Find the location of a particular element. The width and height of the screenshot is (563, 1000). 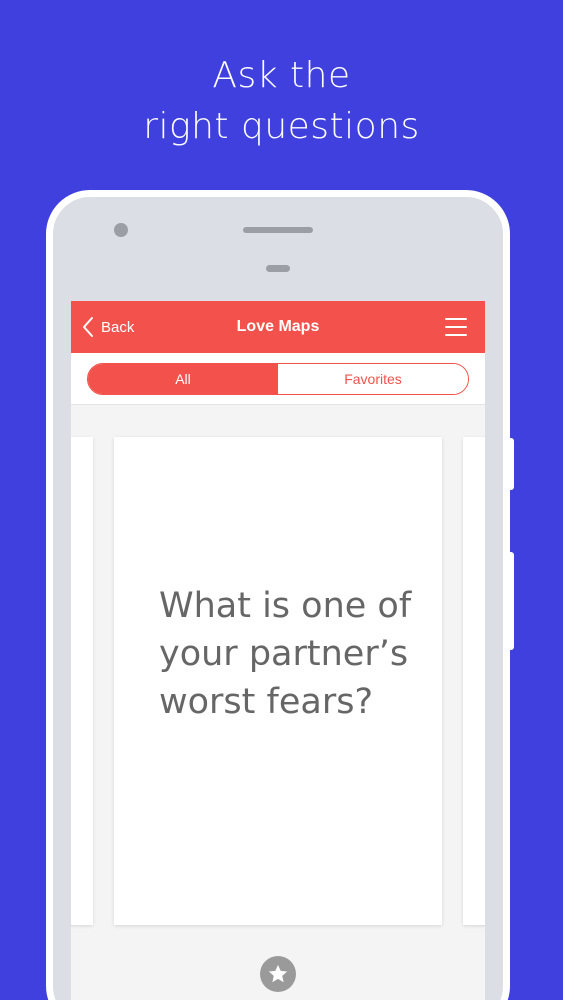

filter-bar: All Favorites is located at coordinates (278, 379).